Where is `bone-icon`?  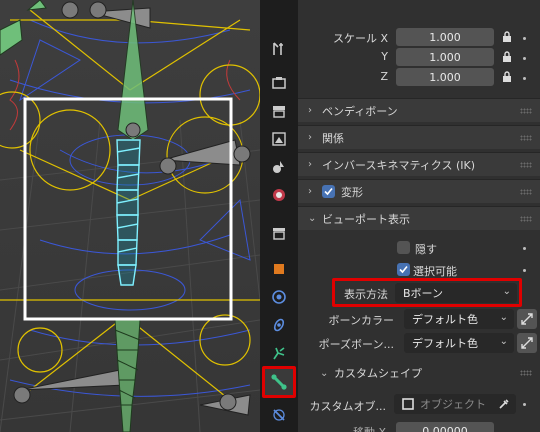
bone-icon is located at coordinates (279, 382).